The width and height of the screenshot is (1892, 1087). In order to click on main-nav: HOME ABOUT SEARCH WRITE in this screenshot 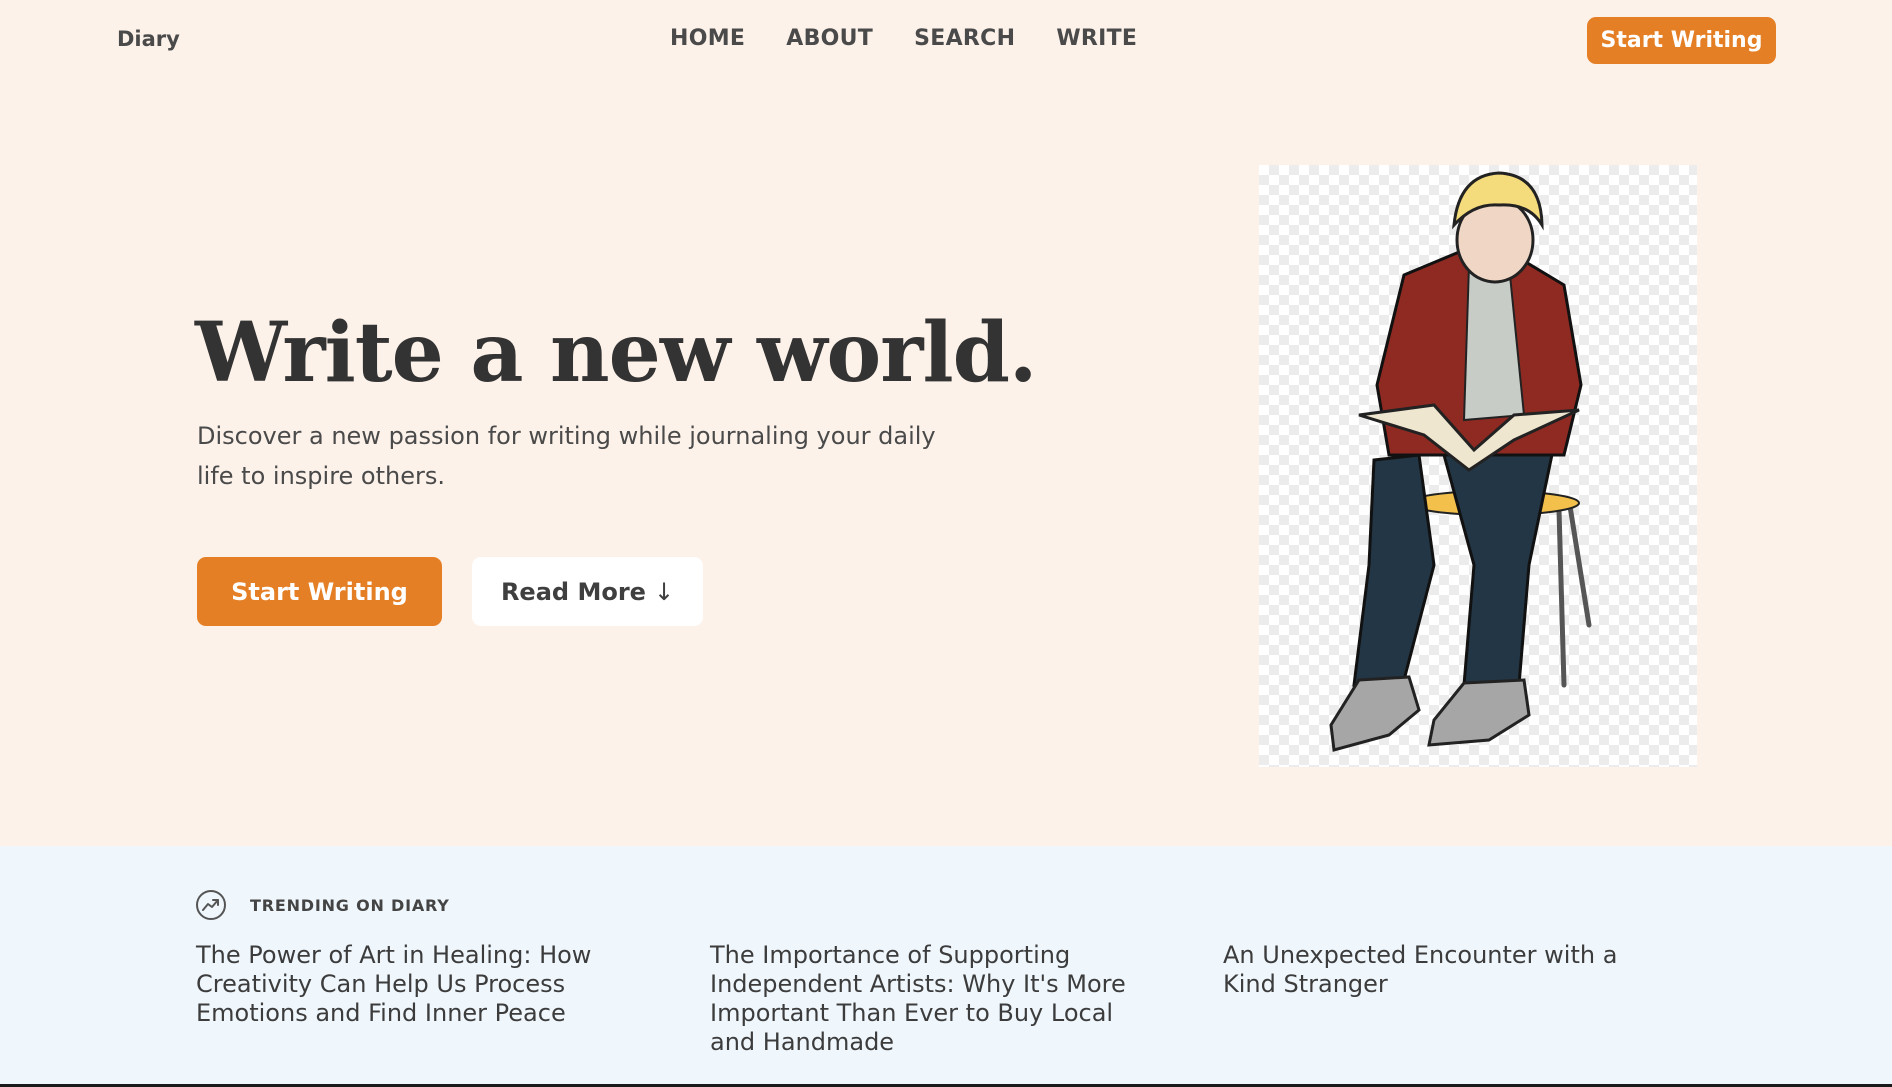, I will do `click(903, 38)`.